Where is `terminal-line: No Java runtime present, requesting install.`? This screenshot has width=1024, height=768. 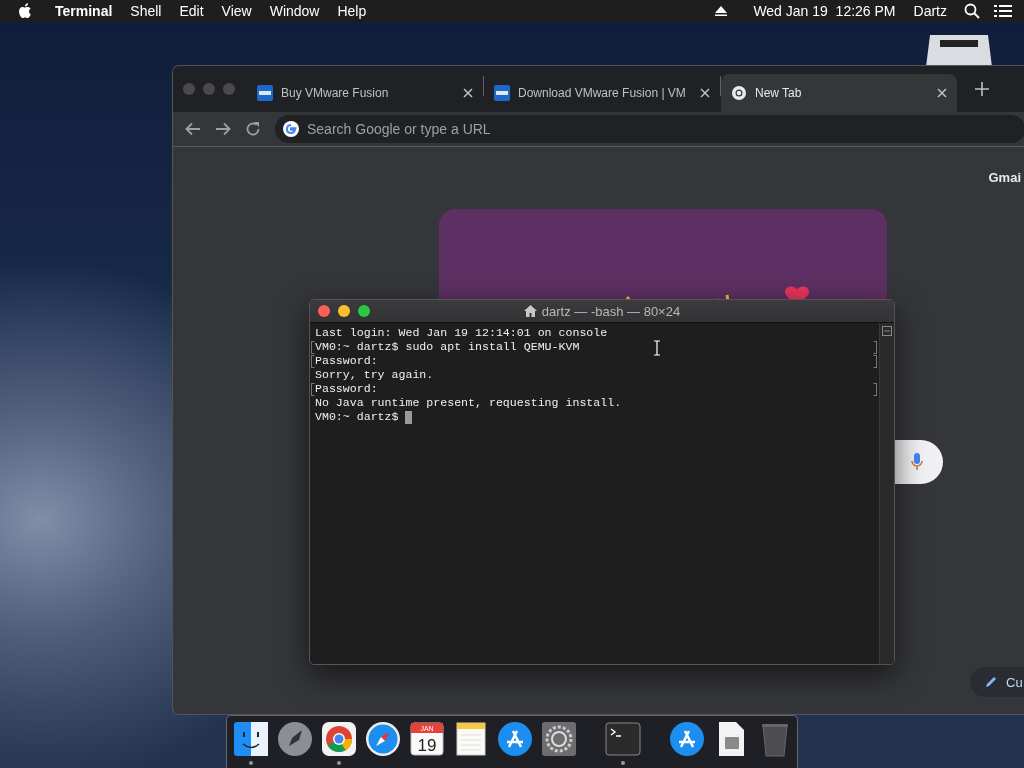 terminal-line: No Java runtime present, requesting install. is located at coordinates (468, 403).